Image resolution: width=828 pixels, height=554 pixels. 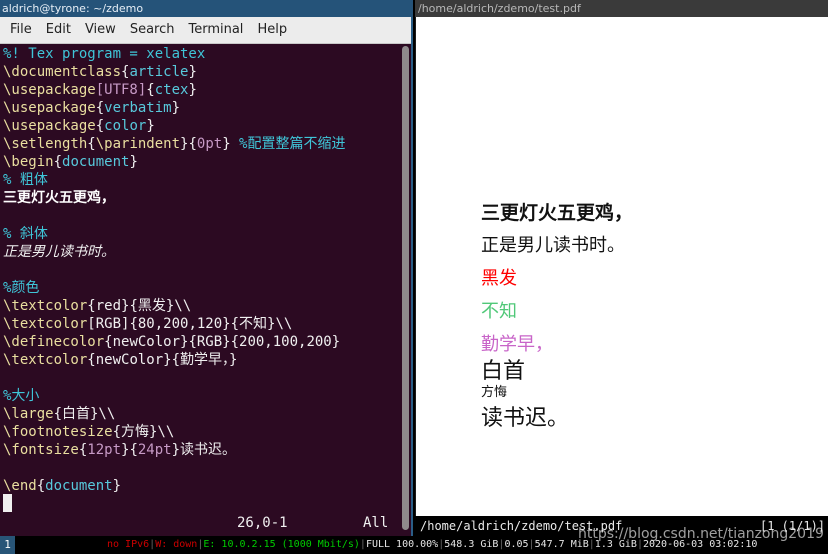 I want to click on terminal-title: aldrich@tyrone: ~/zdemo, so click(x=206, y=8).